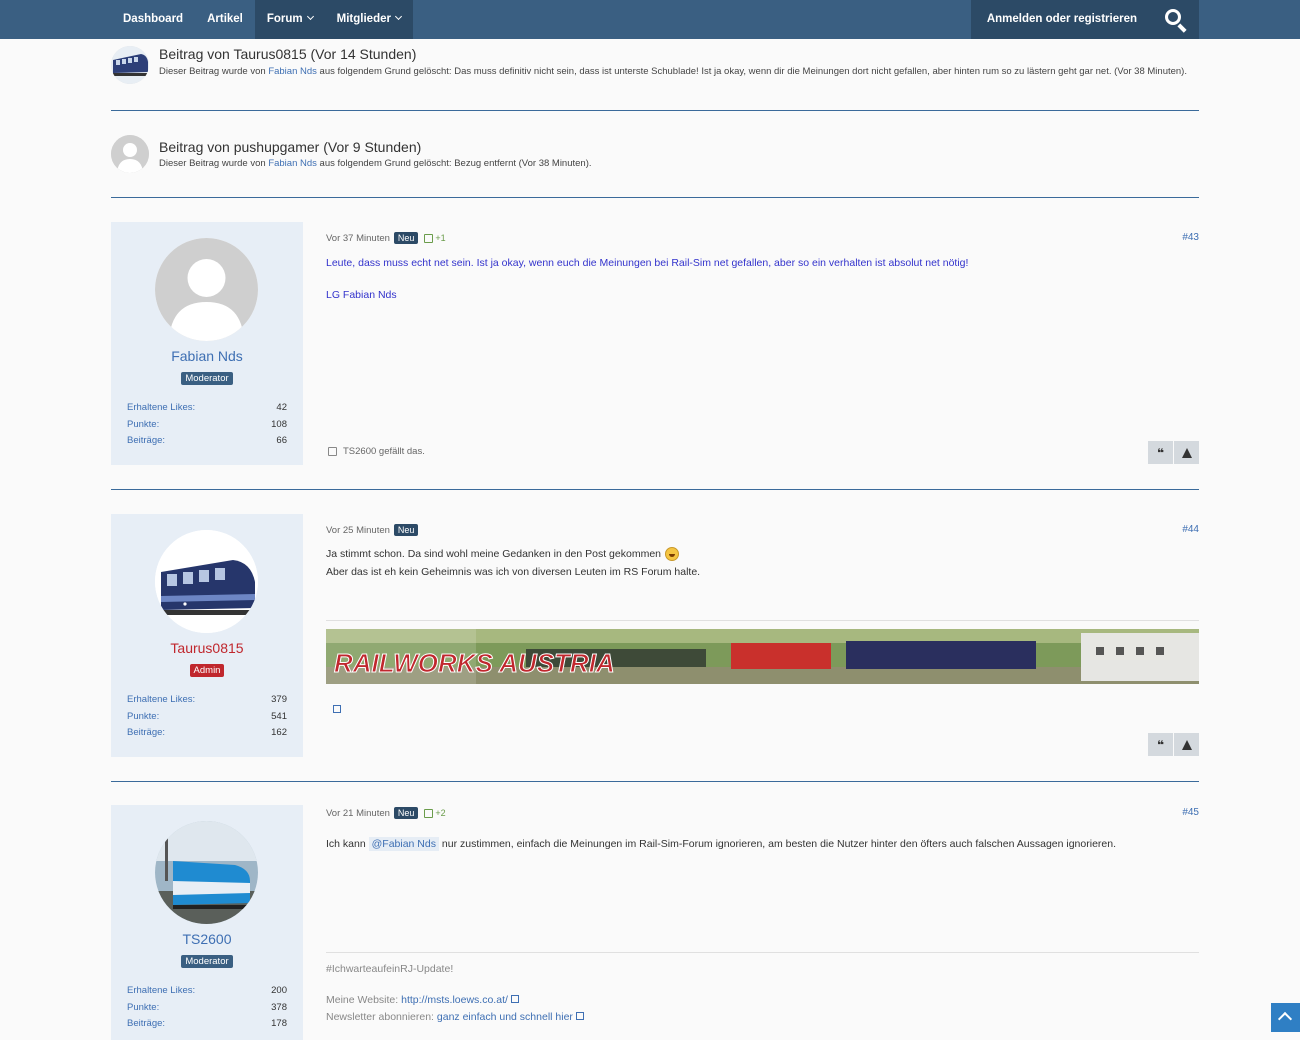 This screenshot has height=1040, width=1300. I want to click on stat-value: 162, so click(279, 732).